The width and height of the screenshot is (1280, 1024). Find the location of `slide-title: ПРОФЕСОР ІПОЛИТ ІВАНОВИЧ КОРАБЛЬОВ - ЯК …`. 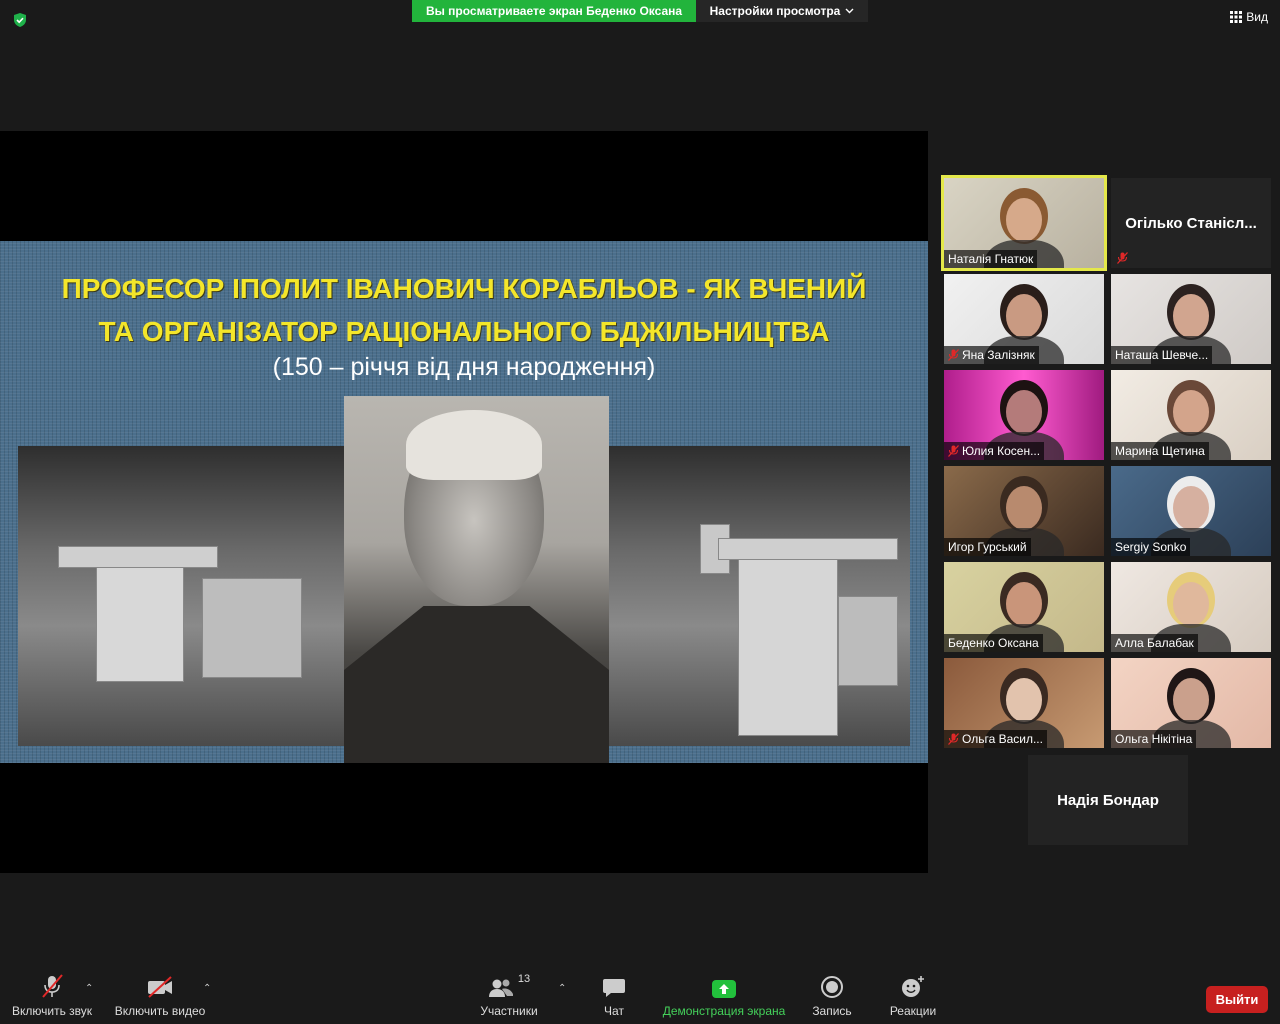

slide-title: ПРОФЕСОР ІПОЛИТ ІВАНОВИЧ КОРАБЛЬОВ - ЯК … is located at coordinates (464, 310).